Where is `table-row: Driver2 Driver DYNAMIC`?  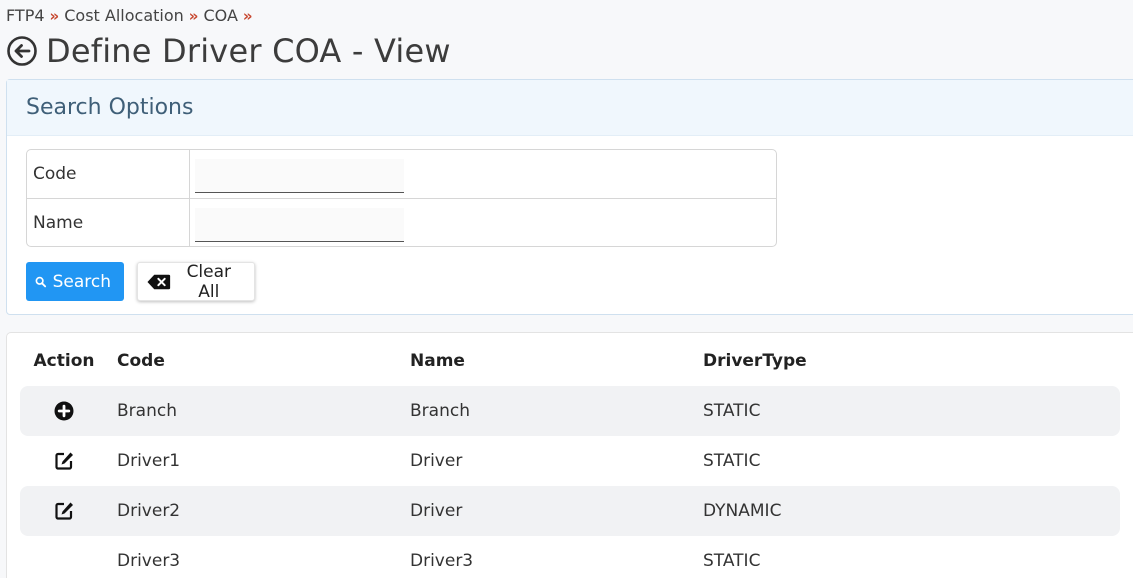 table-row: Driver2 Driver DYNAMIC is located at coordinates (570, 511).